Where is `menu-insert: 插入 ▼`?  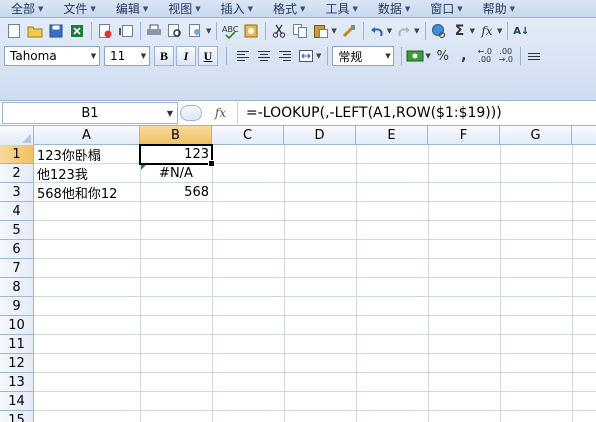 menu-insert: 插入 ▼ is located at coordinates (236, 9).